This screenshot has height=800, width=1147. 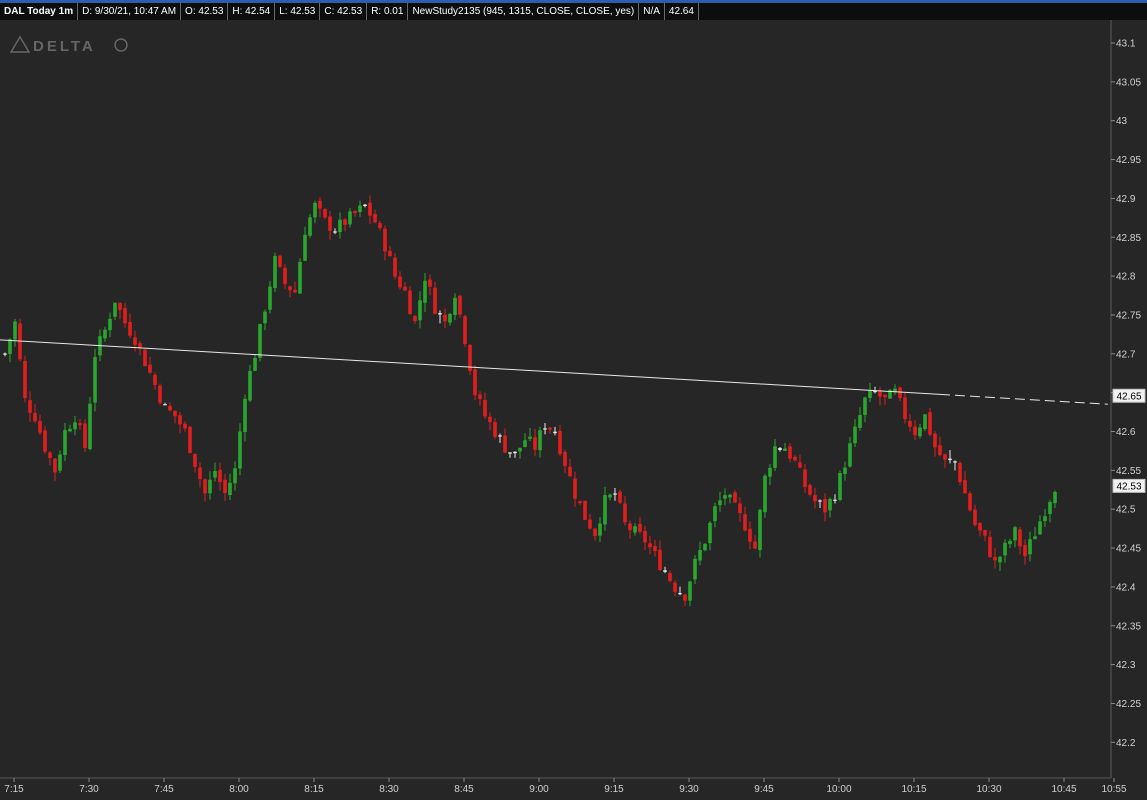 I want to click on price-tick-label: 42.5, so click(x=1126, y=510).